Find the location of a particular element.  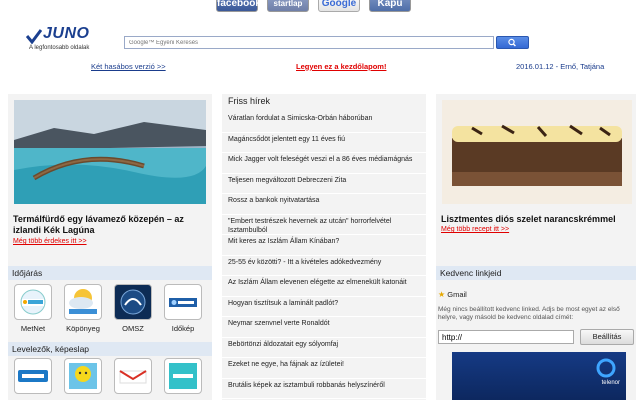

gmail-tile is located at coordinates (133, 376).